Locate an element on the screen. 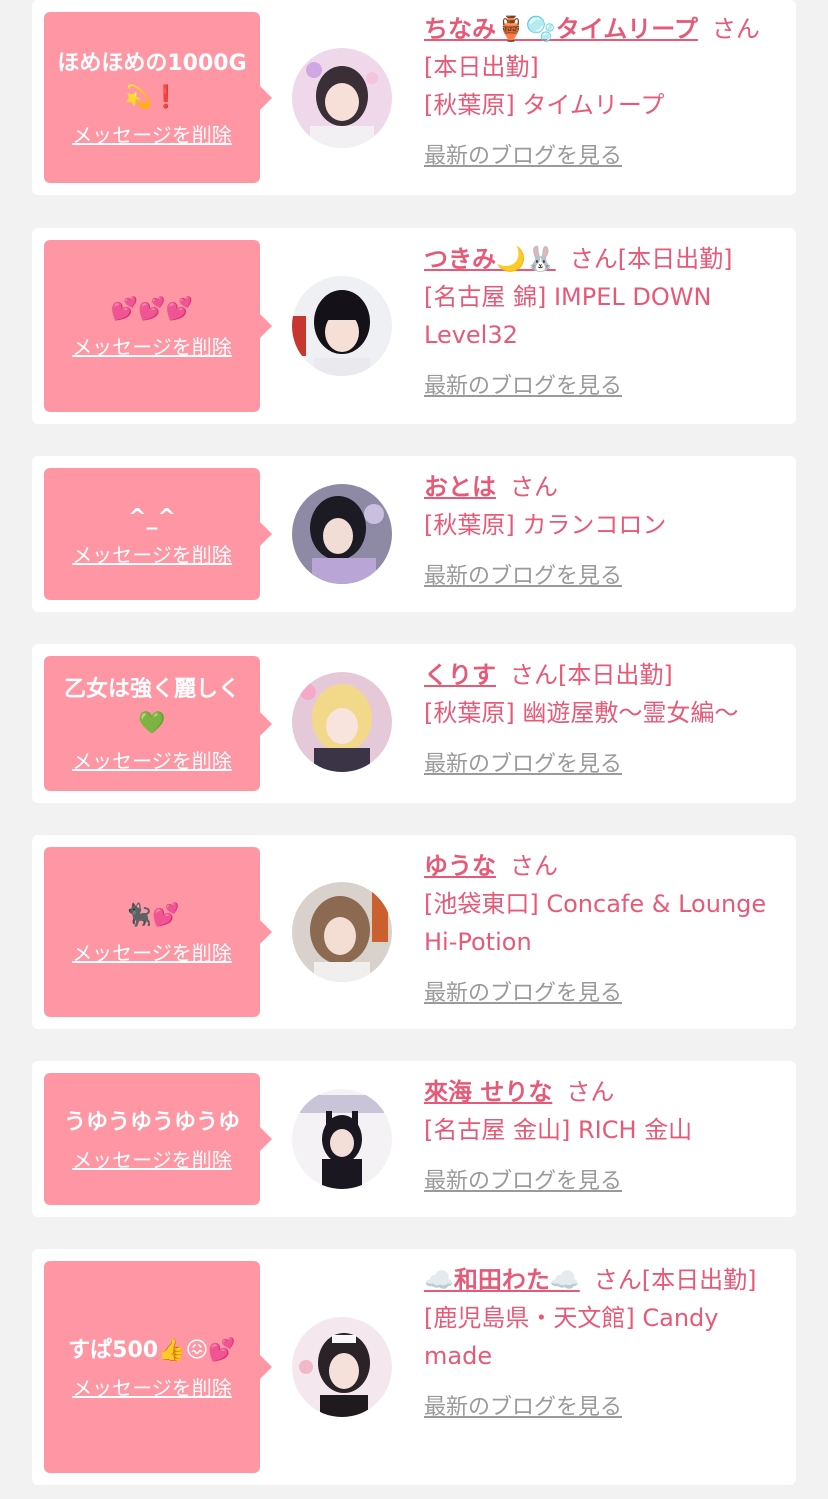  shop-label: [名古屋 金山] RICH 金山 is located at coordinates (558, 1130).